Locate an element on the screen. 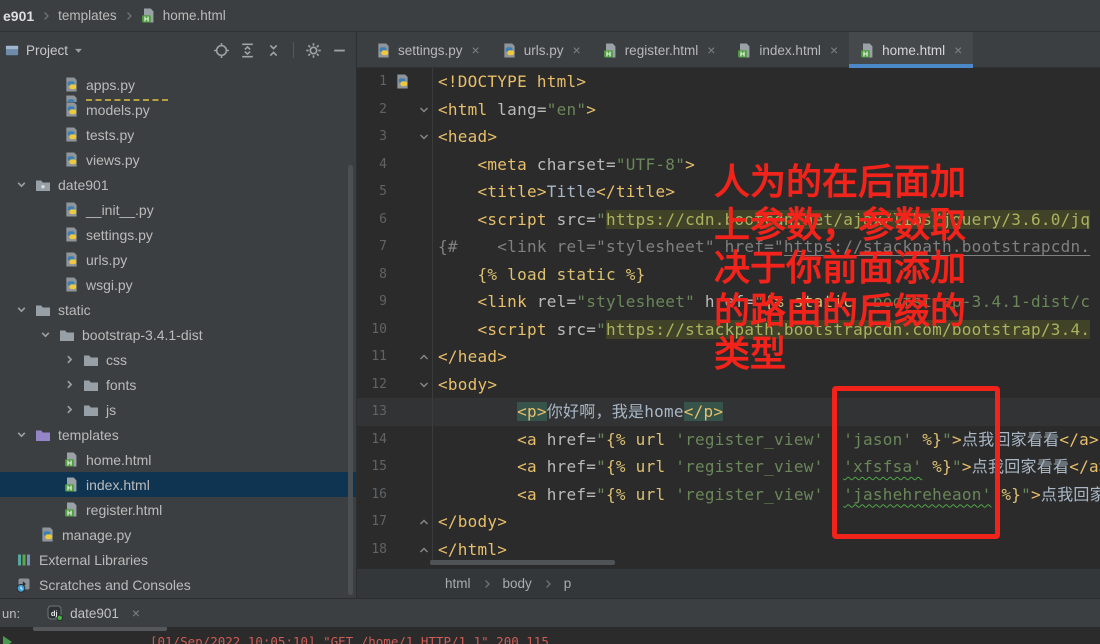 This screenshot has width=1100, height=644. code-text: {% load static %} is located at coordinates (539, 274).